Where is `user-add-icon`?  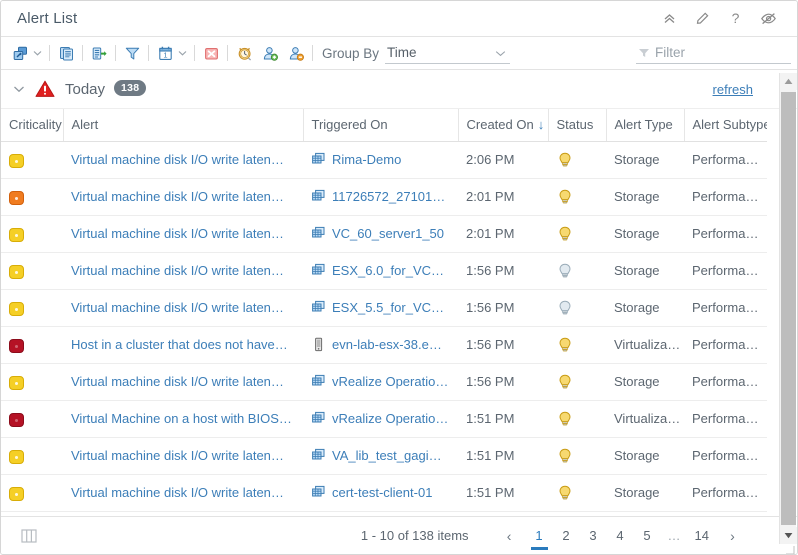
user-add-icon is located at coordinates (270, 53).